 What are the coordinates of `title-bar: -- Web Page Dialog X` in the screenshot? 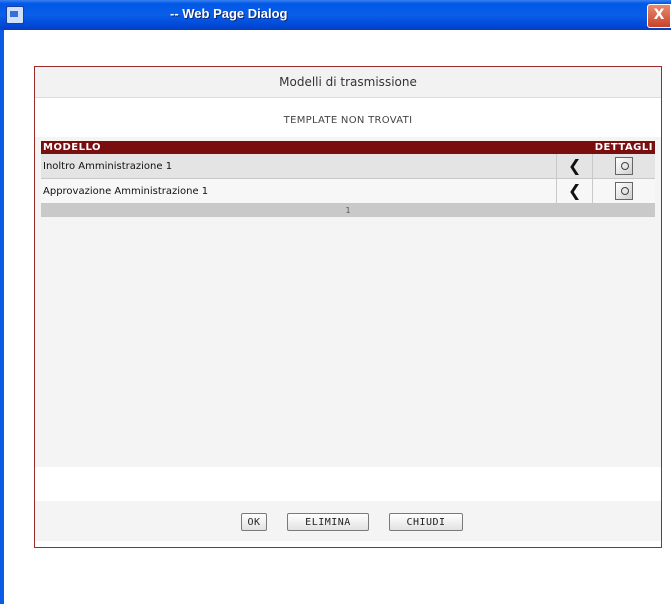 It's located at (335, 15).